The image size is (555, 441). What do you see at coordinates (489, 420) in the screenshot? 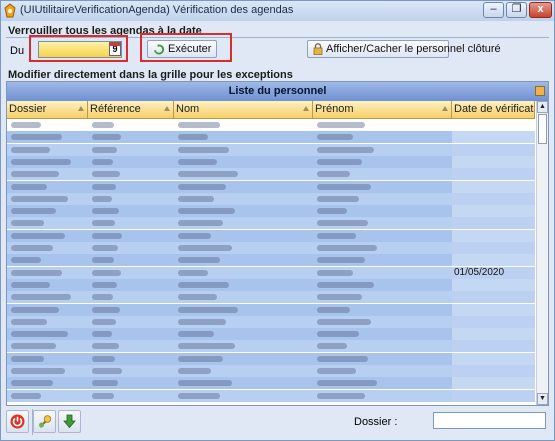
I see `dossier-search-input` at bounding box center [489, 420].